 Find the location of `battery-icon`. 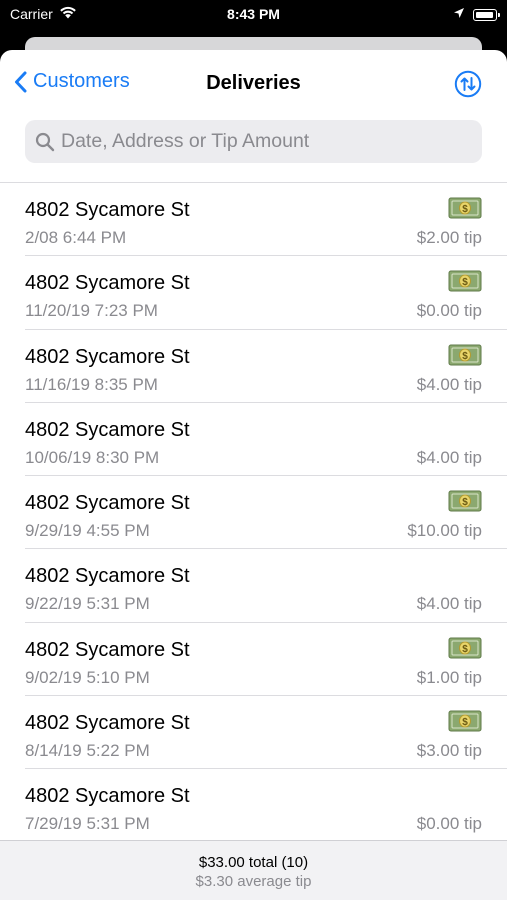

battery-icon is located at coordinates (486, 15).